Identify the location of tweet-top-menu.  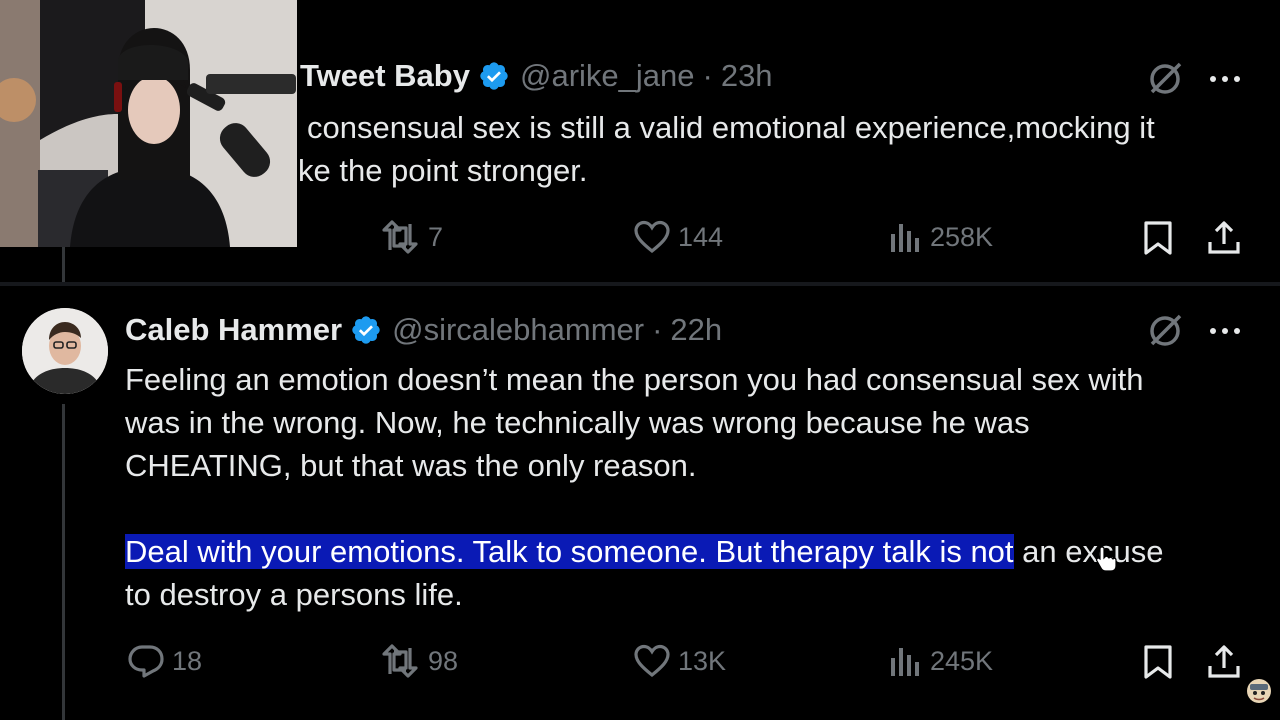
(1193, 79).